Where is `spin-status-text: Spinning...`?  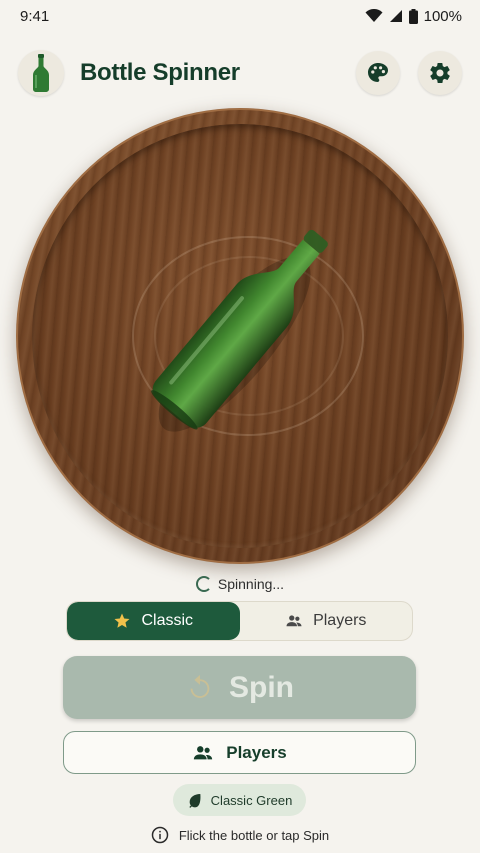 spin-status-text: Spinning... is located at coordinates (251, 584).